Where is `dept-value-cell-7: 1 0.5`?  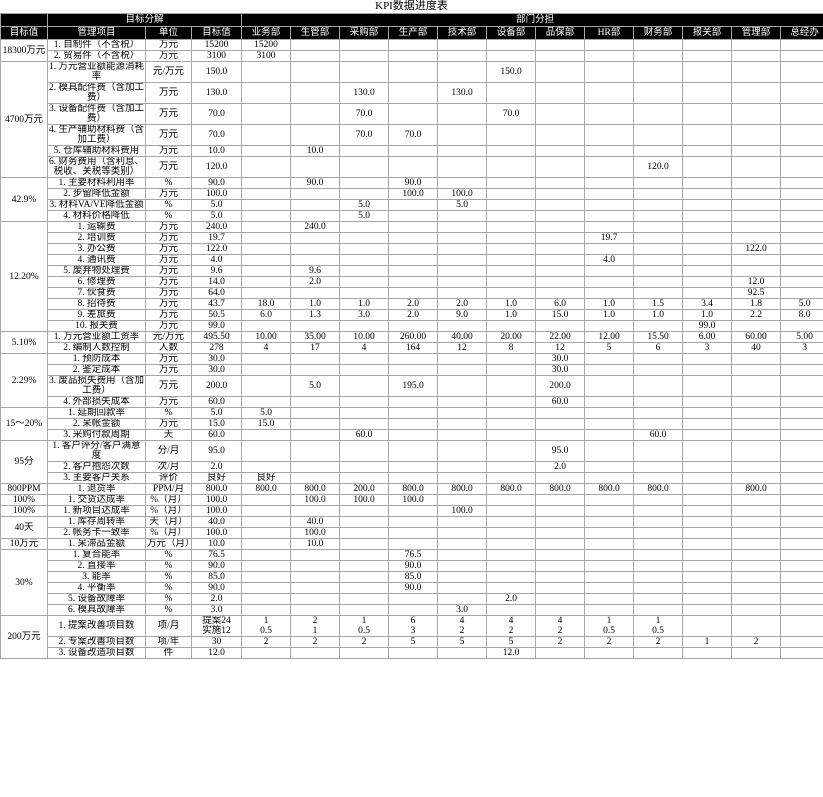 dept-value-cell-7: 1 0.5 is located at coordinates (609, 626).